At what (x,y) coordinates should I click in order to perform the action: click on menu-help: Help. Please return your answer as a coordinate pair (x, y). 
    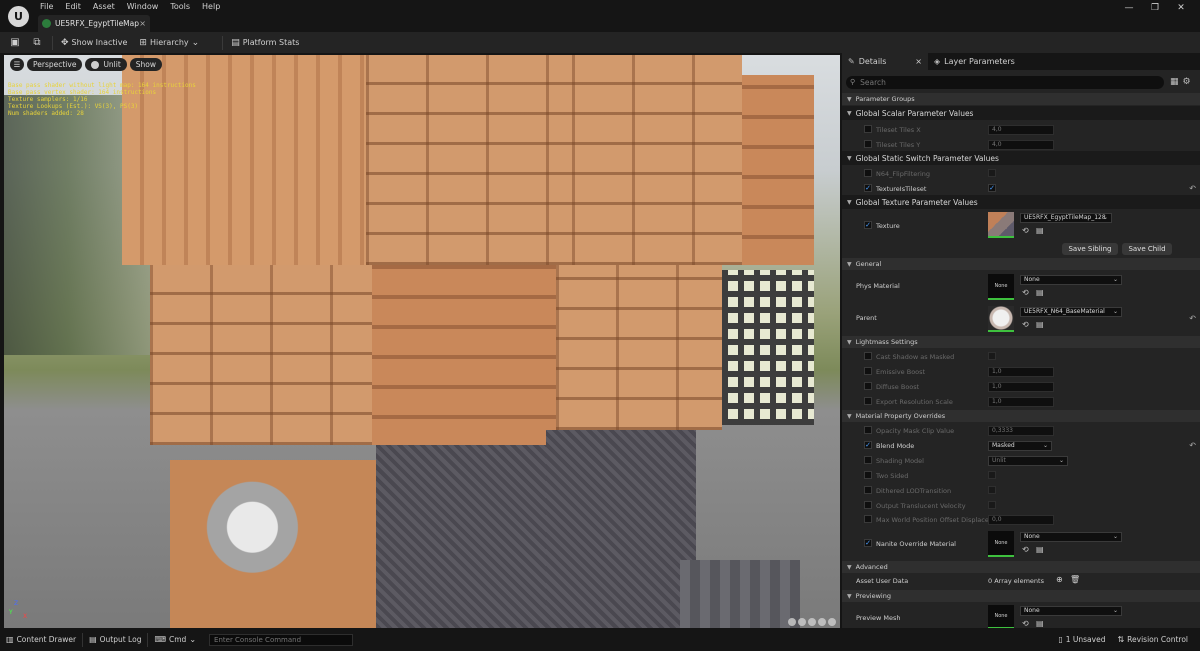
    Looking at the image, I should click on (211, 6).